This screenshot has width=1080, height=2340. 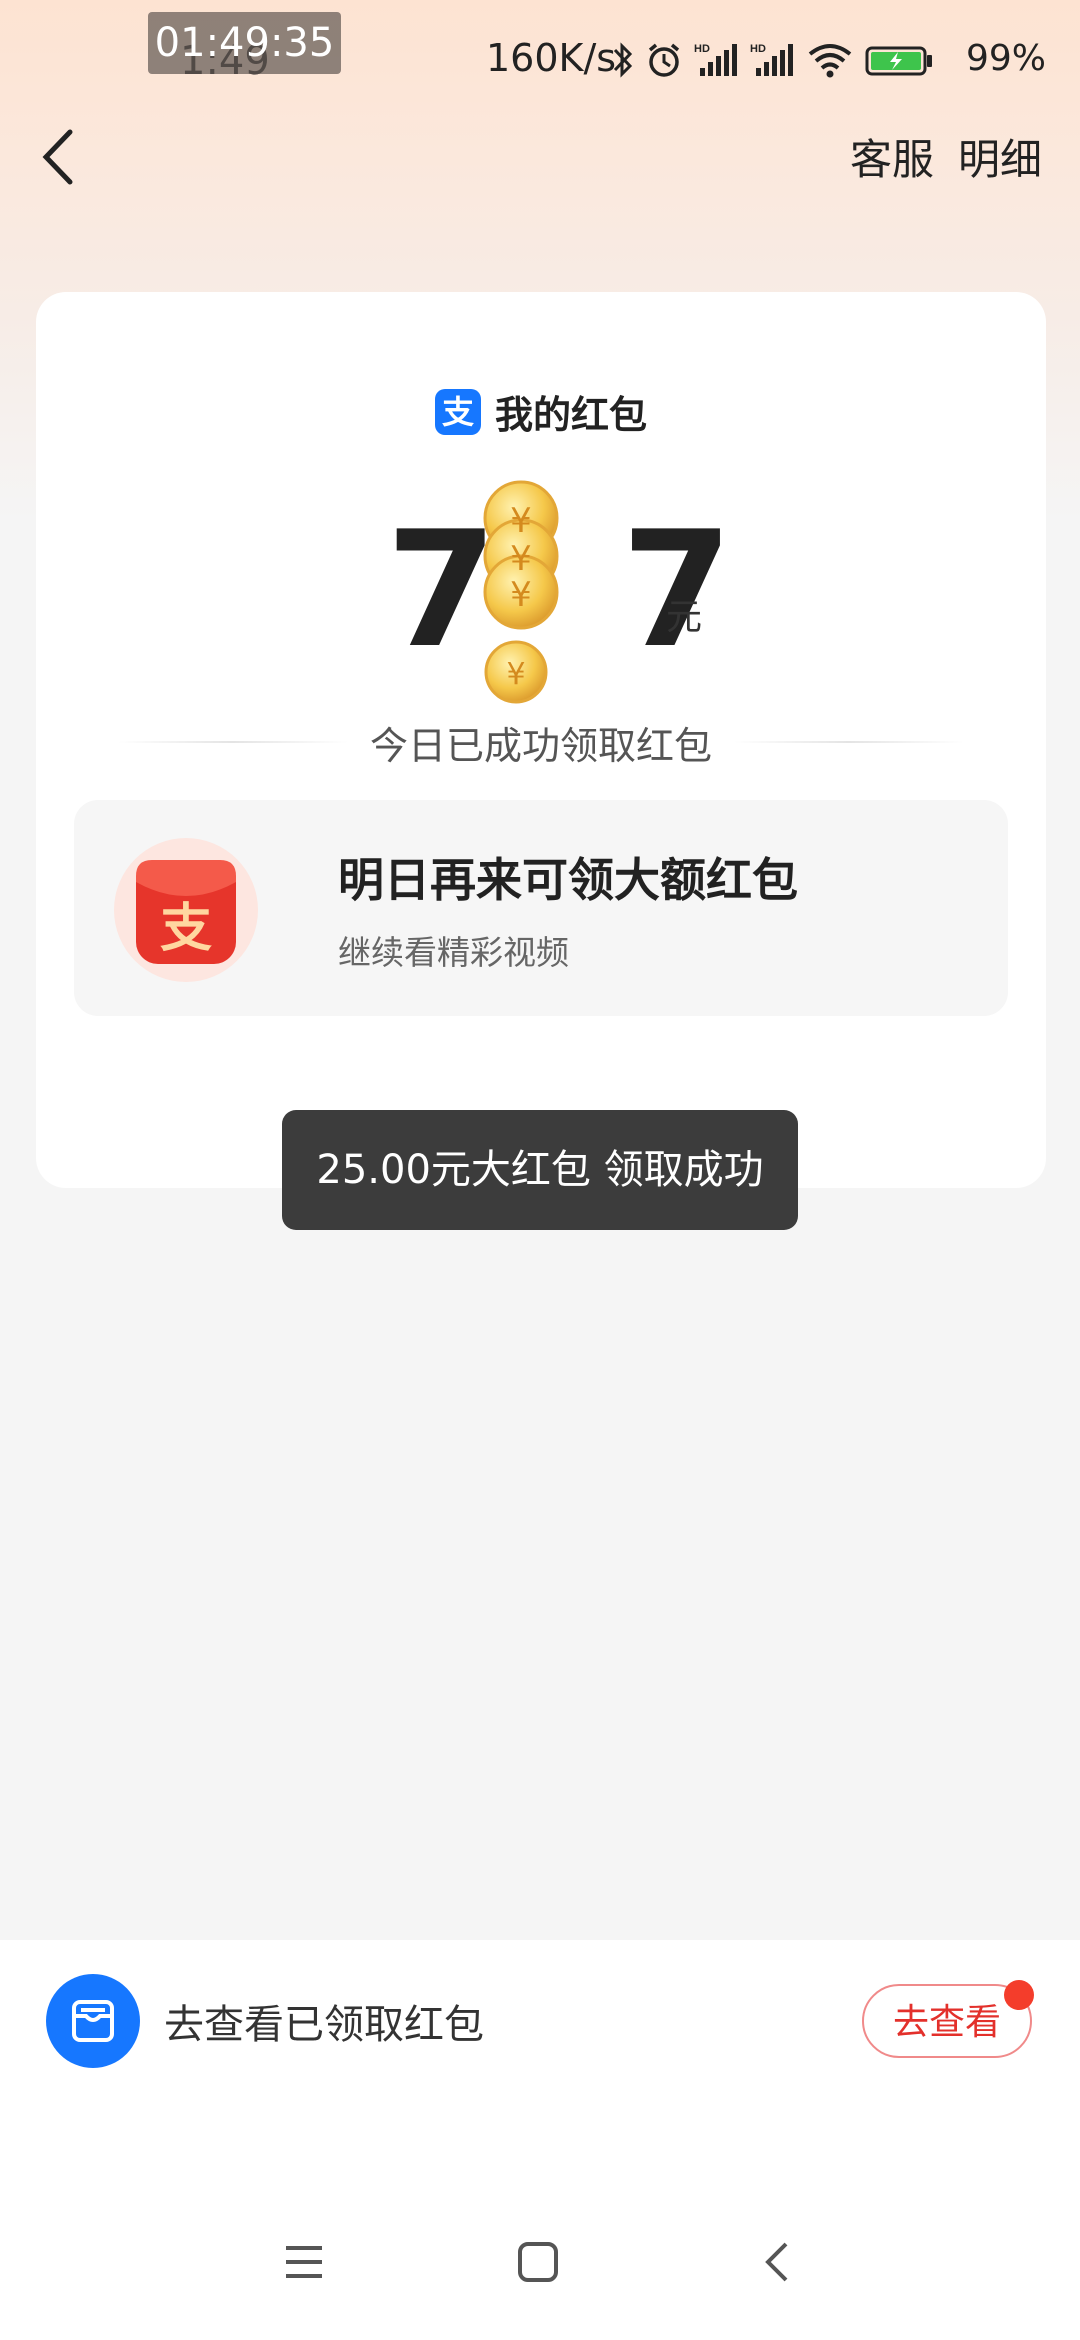 What do you see at coordinates (538, 2262) in the screenshot?
I see `home-icon` at bounding box center [538, 2262].